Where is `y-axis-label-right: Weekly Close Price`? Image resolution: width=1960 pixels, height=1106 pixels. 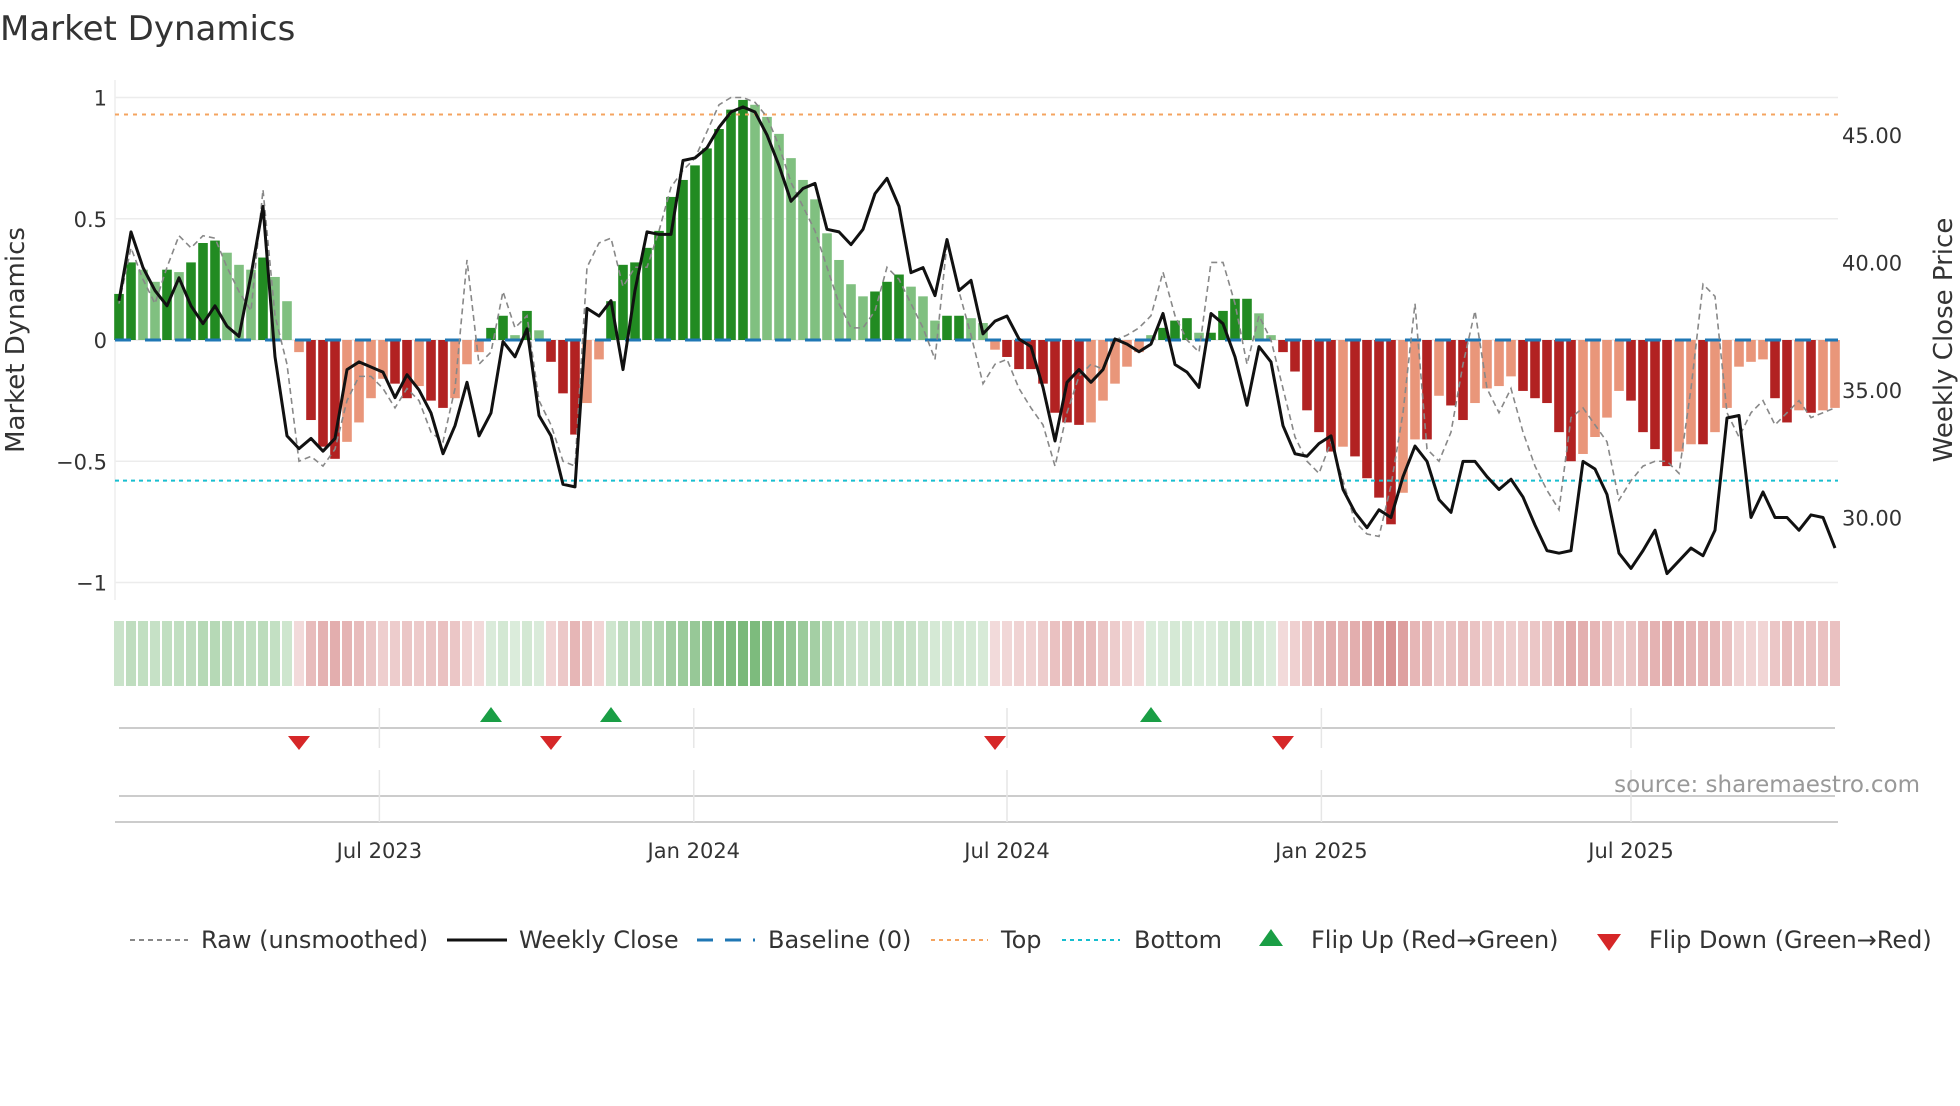 y-axis-label-right: Weekly Close Price is located at coordinates (1944, 340).